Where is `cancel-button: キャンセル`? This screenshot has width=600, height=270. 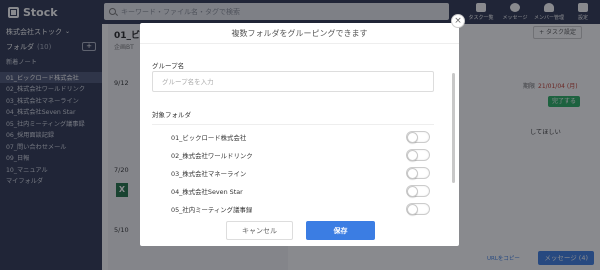
cancel-button: キャンセル is located at coordinates (259, 230).